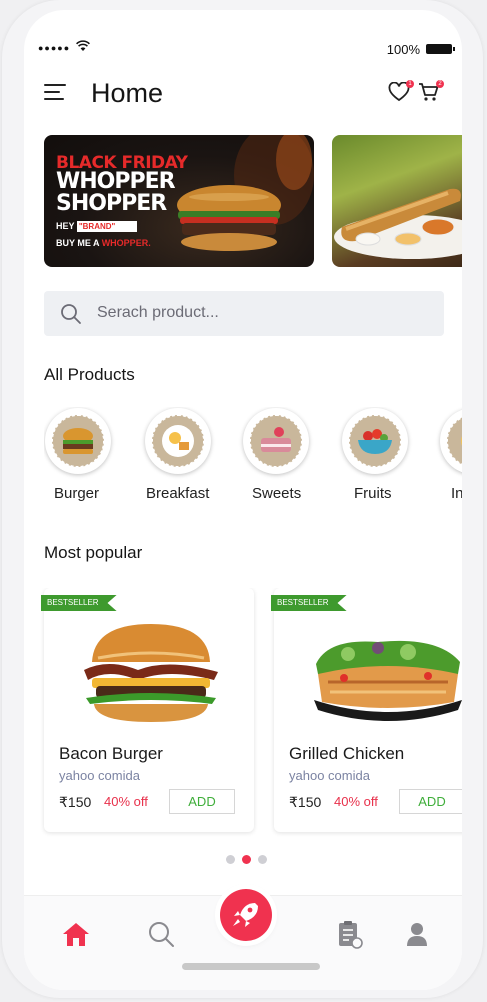  What do you see at coordinates (77, 493) in the screenshot?
I see `category-label: Burger` at bounding box center [77, 493].